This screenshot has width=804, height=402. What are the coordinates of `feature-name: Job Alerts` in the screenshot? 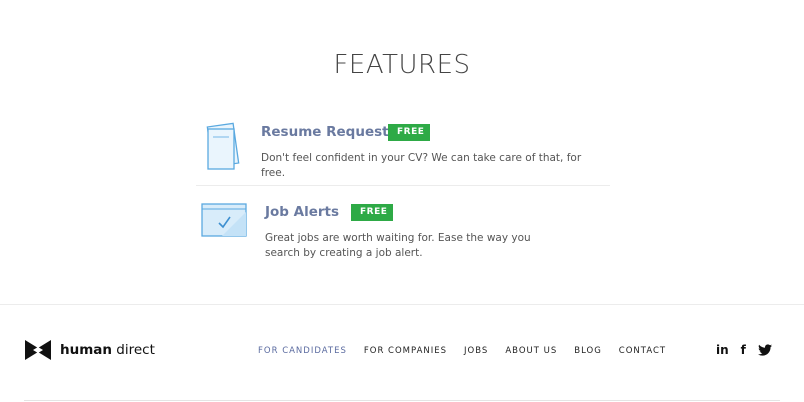 It's located at (302, 212).